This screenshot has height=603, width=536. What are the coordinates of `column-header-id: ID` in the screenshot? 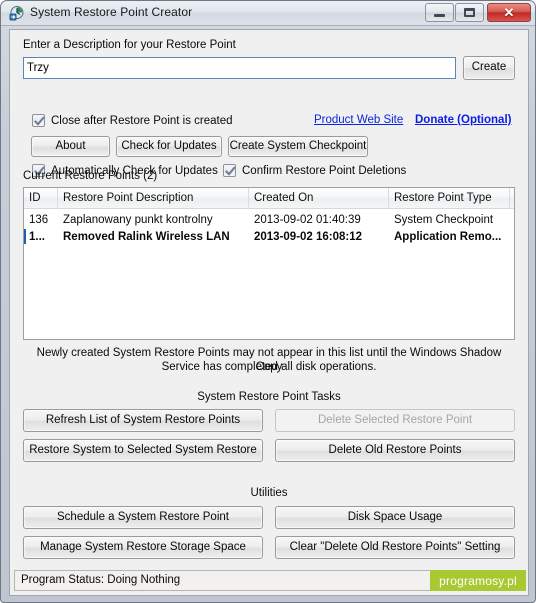 It's located at (41, 198).